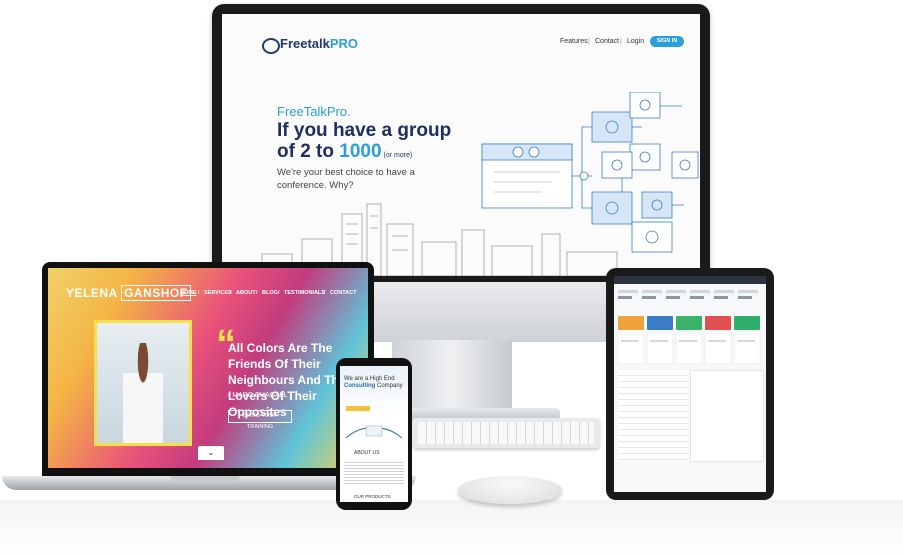  I want to click on phone-illustration, so click(374, 432).